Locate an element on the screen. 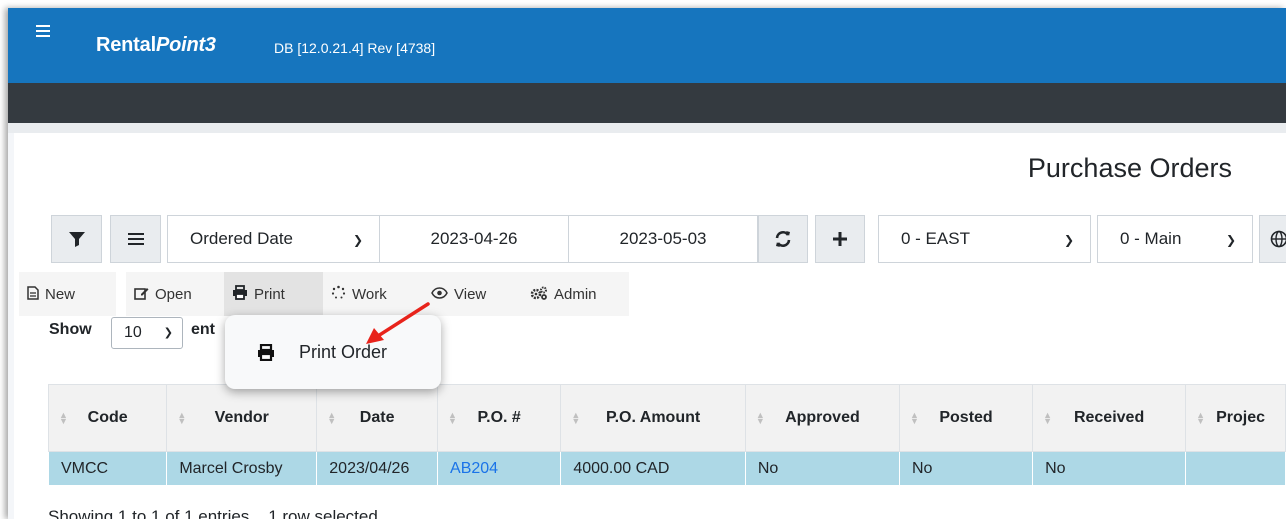 The image size is (1286, 519). column-header-po-number: ▲ ▼ P.O. # is located at coordinates (499, 418).